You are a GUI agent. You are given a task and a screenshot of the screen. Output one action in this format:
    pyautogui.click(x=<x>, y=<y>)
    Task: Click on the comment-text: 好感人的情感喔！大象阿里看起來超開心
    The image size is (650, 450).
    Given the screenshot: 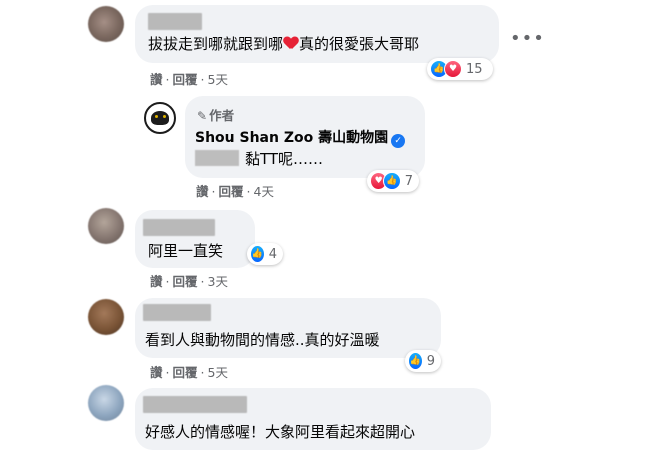 What is the action you would take?
    pyautogui.click(x=280, y=432)
    